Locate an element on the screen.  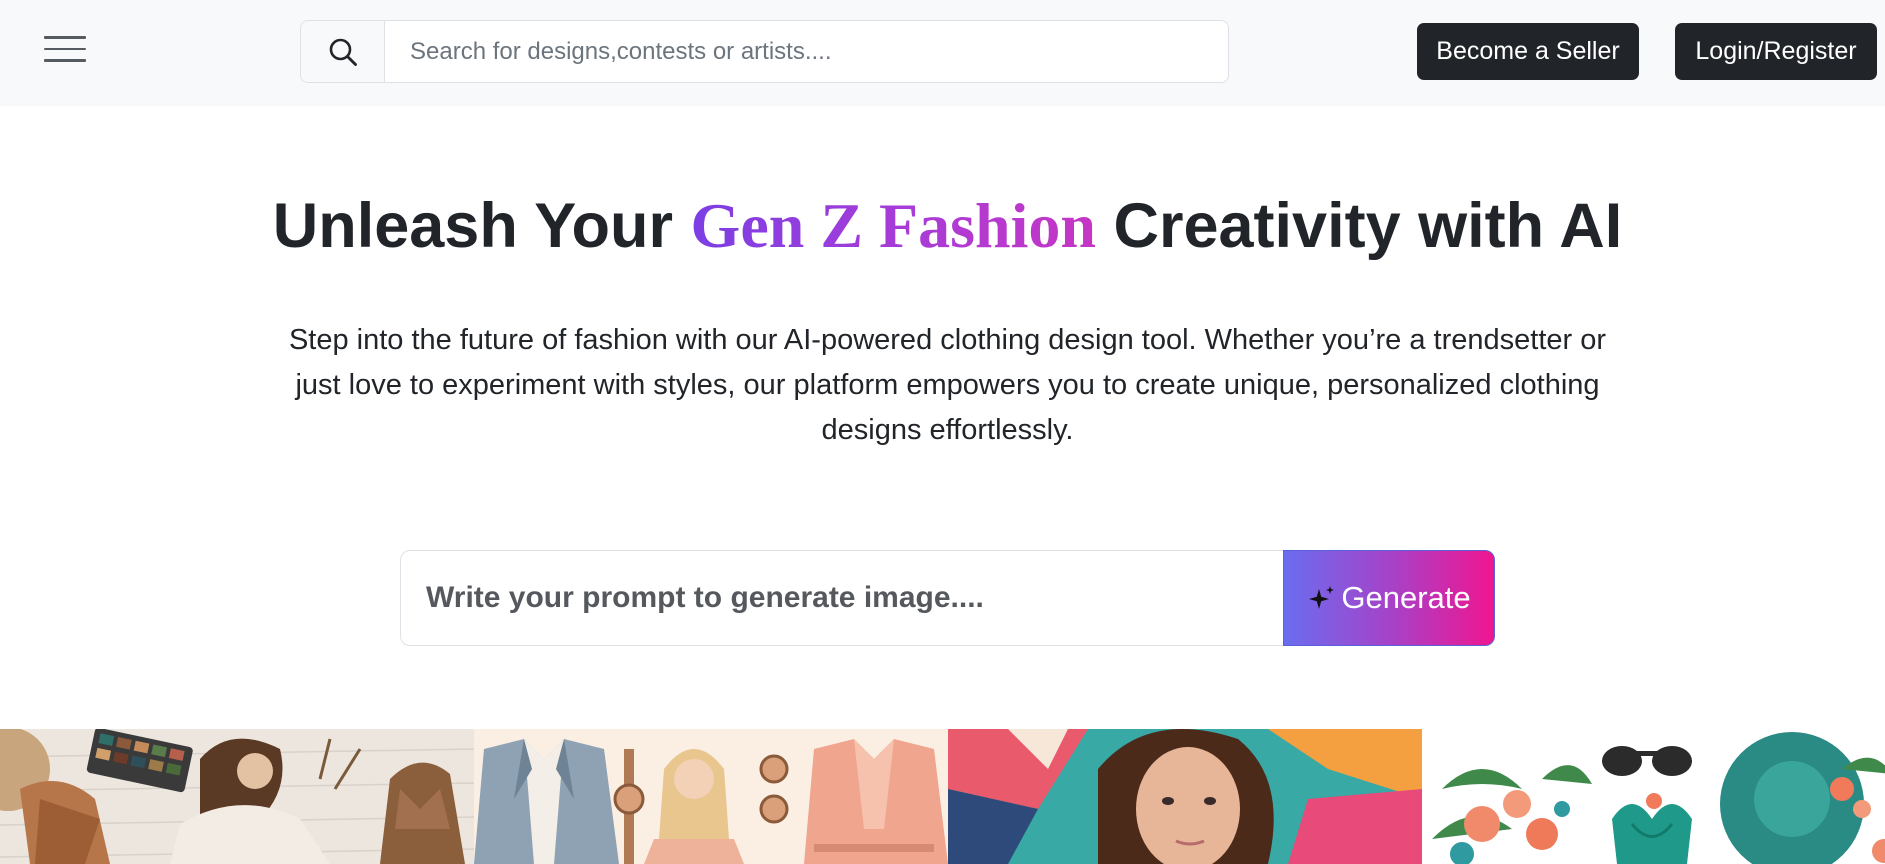
gallery-image-tropical-swimwear is located at coordinates (1653, 796).